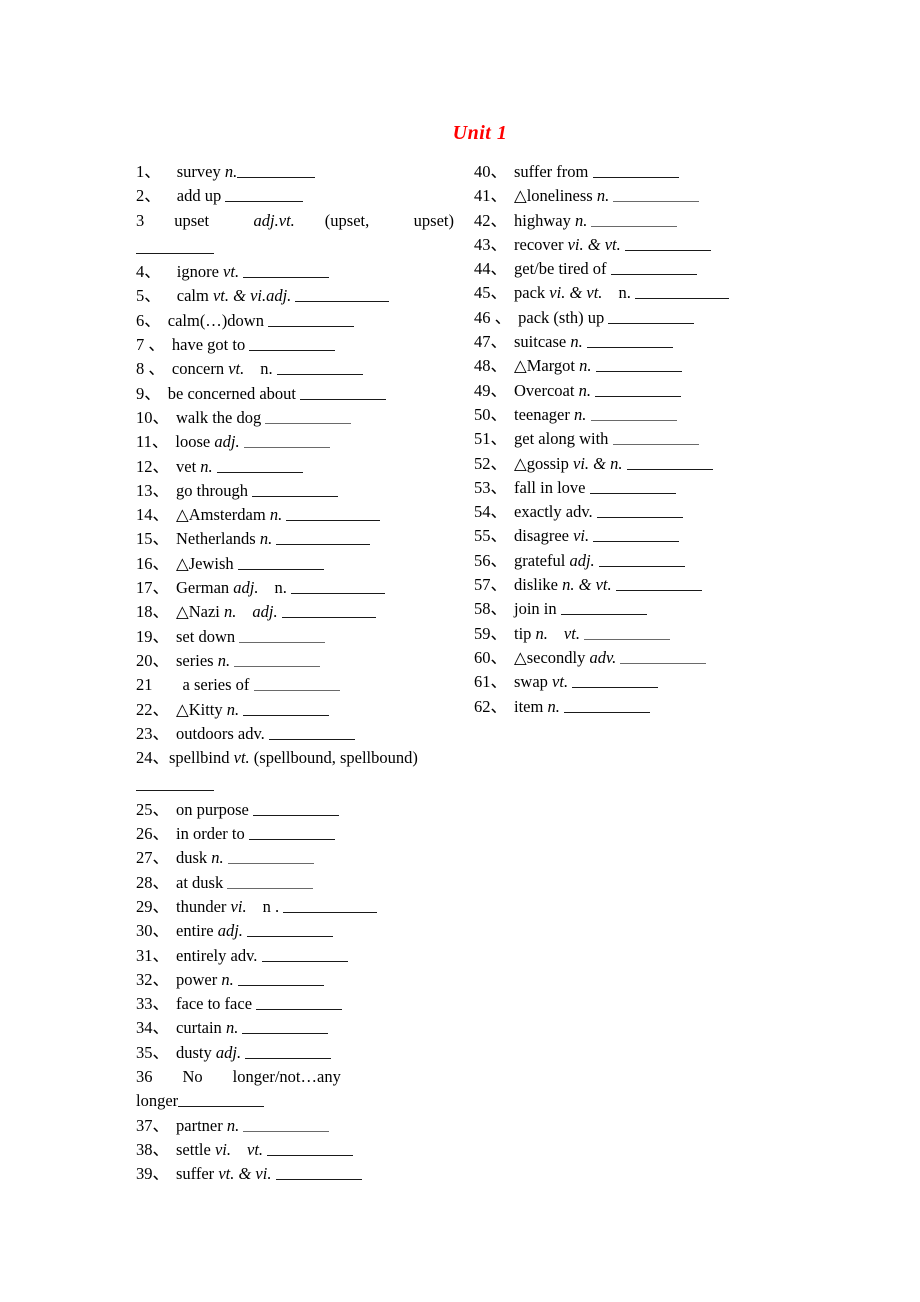 This screenshot has height=1302, width=920. I want to click on entry-pos-secondary: adj., so click(265, 612).